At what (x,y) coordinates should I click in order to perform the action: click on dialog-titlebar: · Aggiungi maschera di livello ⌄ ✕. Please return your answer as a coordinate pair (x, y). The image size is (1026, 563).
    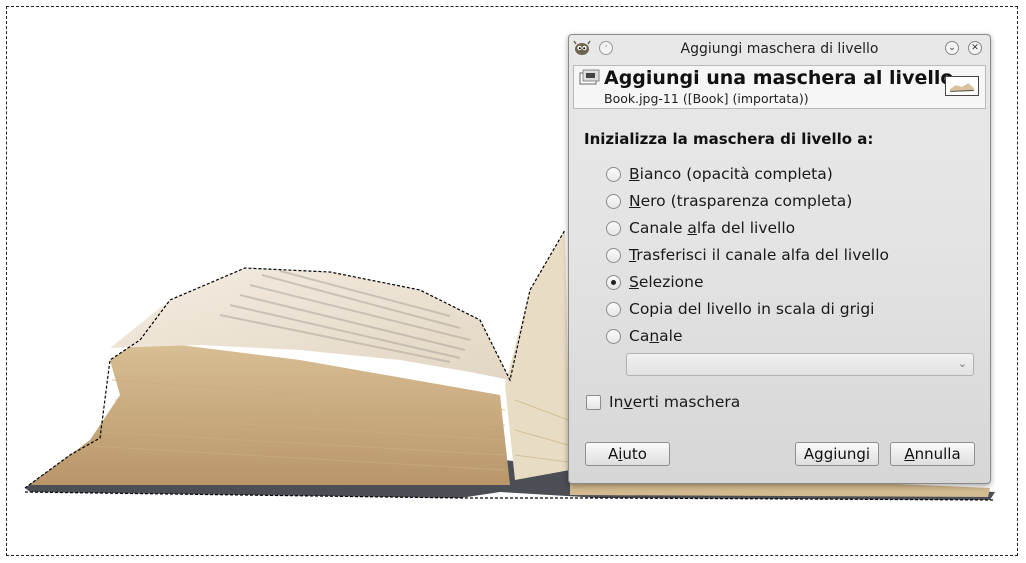
    Looking at the image, I should click on (779, 48).